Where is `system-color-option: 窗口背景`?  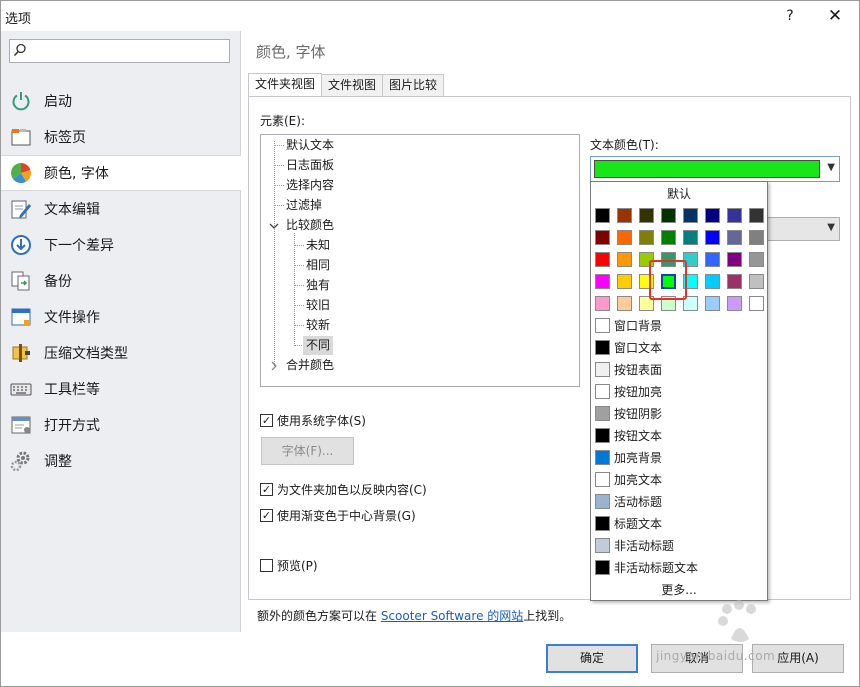 system-color-option: 窗口背景 is located at coordinates (628, 325).